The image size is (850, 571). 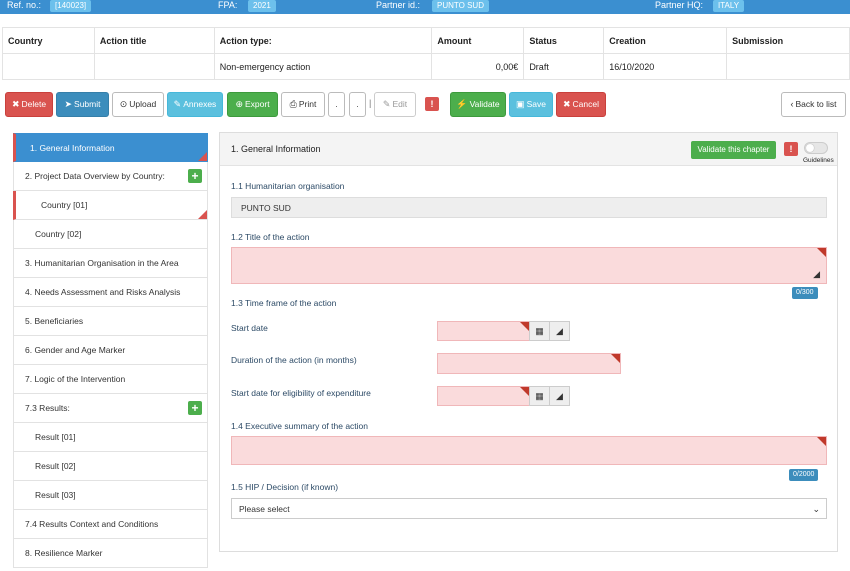 What do you see at coordinates (478, 104) in the screenshot?
I see `validate-button: ⚡ Validate` at bounding box center [478, 104].